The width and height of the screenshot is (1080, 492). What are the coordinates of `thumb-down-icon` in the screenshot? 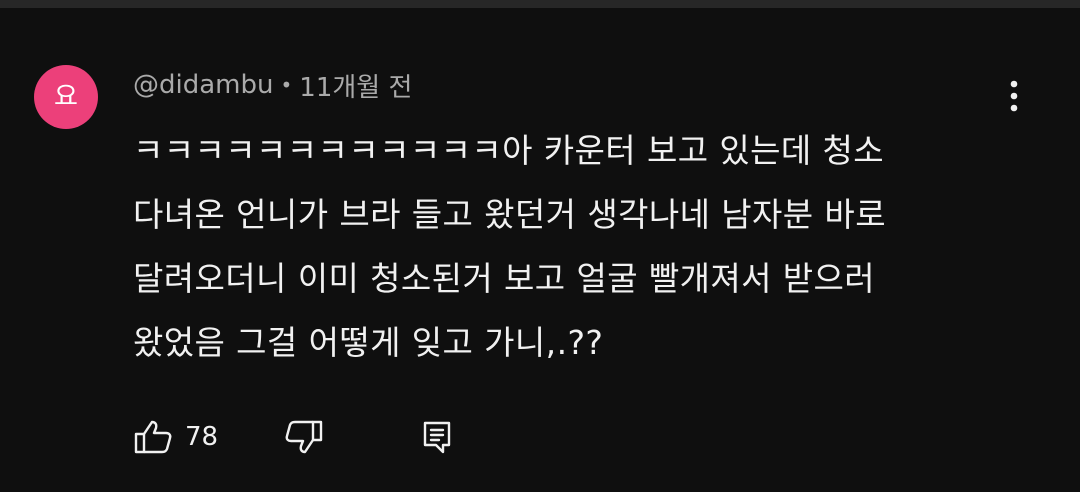 It's located at (304, 437).